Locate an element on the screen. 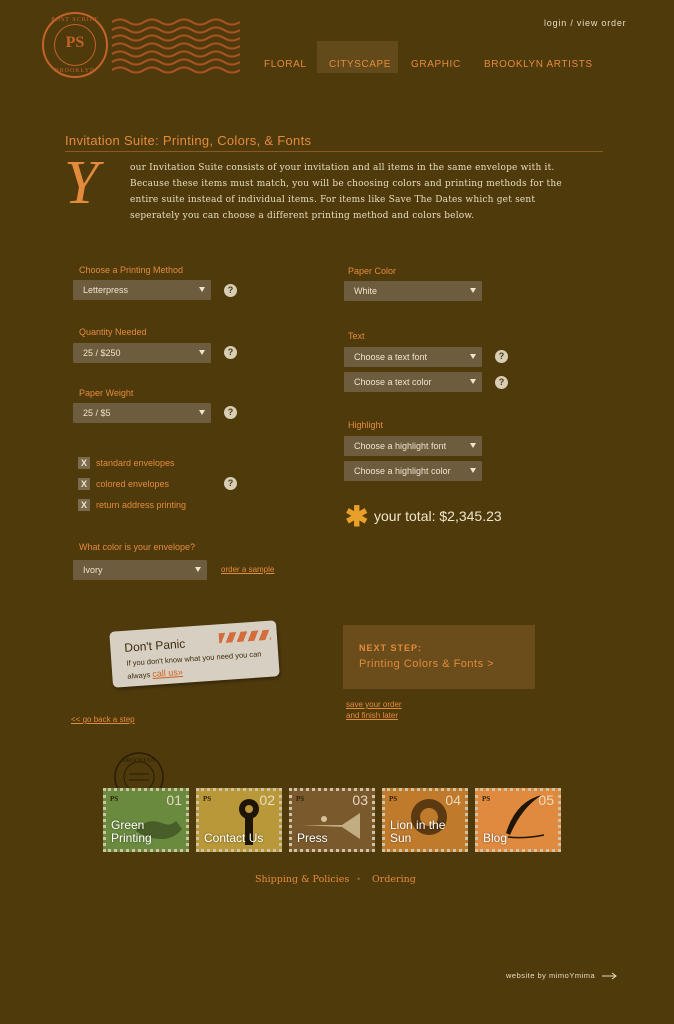  total-value: $2,345.23 is located at coordinates (470, 516).